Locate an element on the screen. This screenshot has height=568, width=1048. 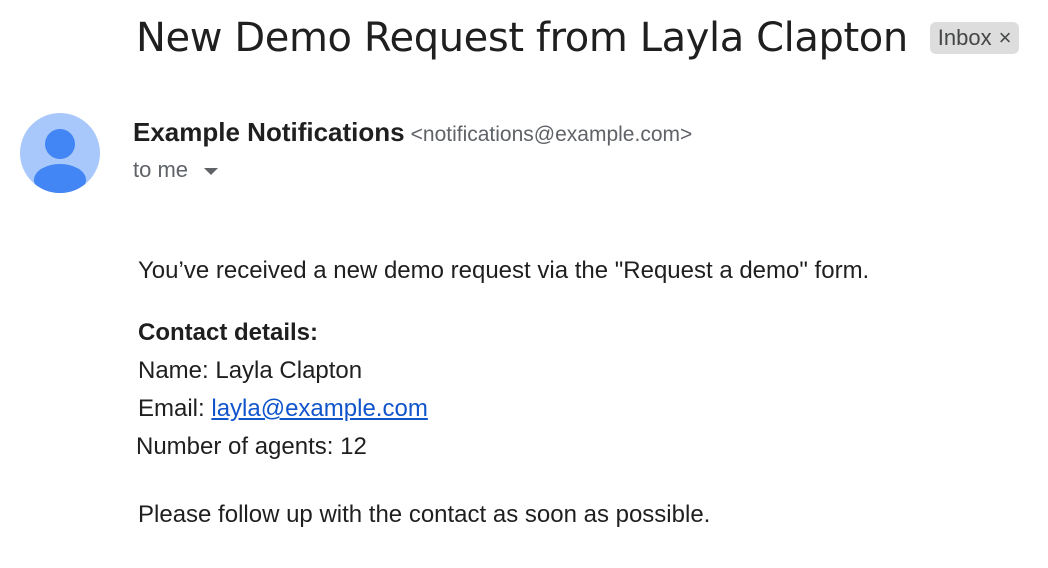
inbox-label-chip: Inbox × is located at coordinates (974, 38).